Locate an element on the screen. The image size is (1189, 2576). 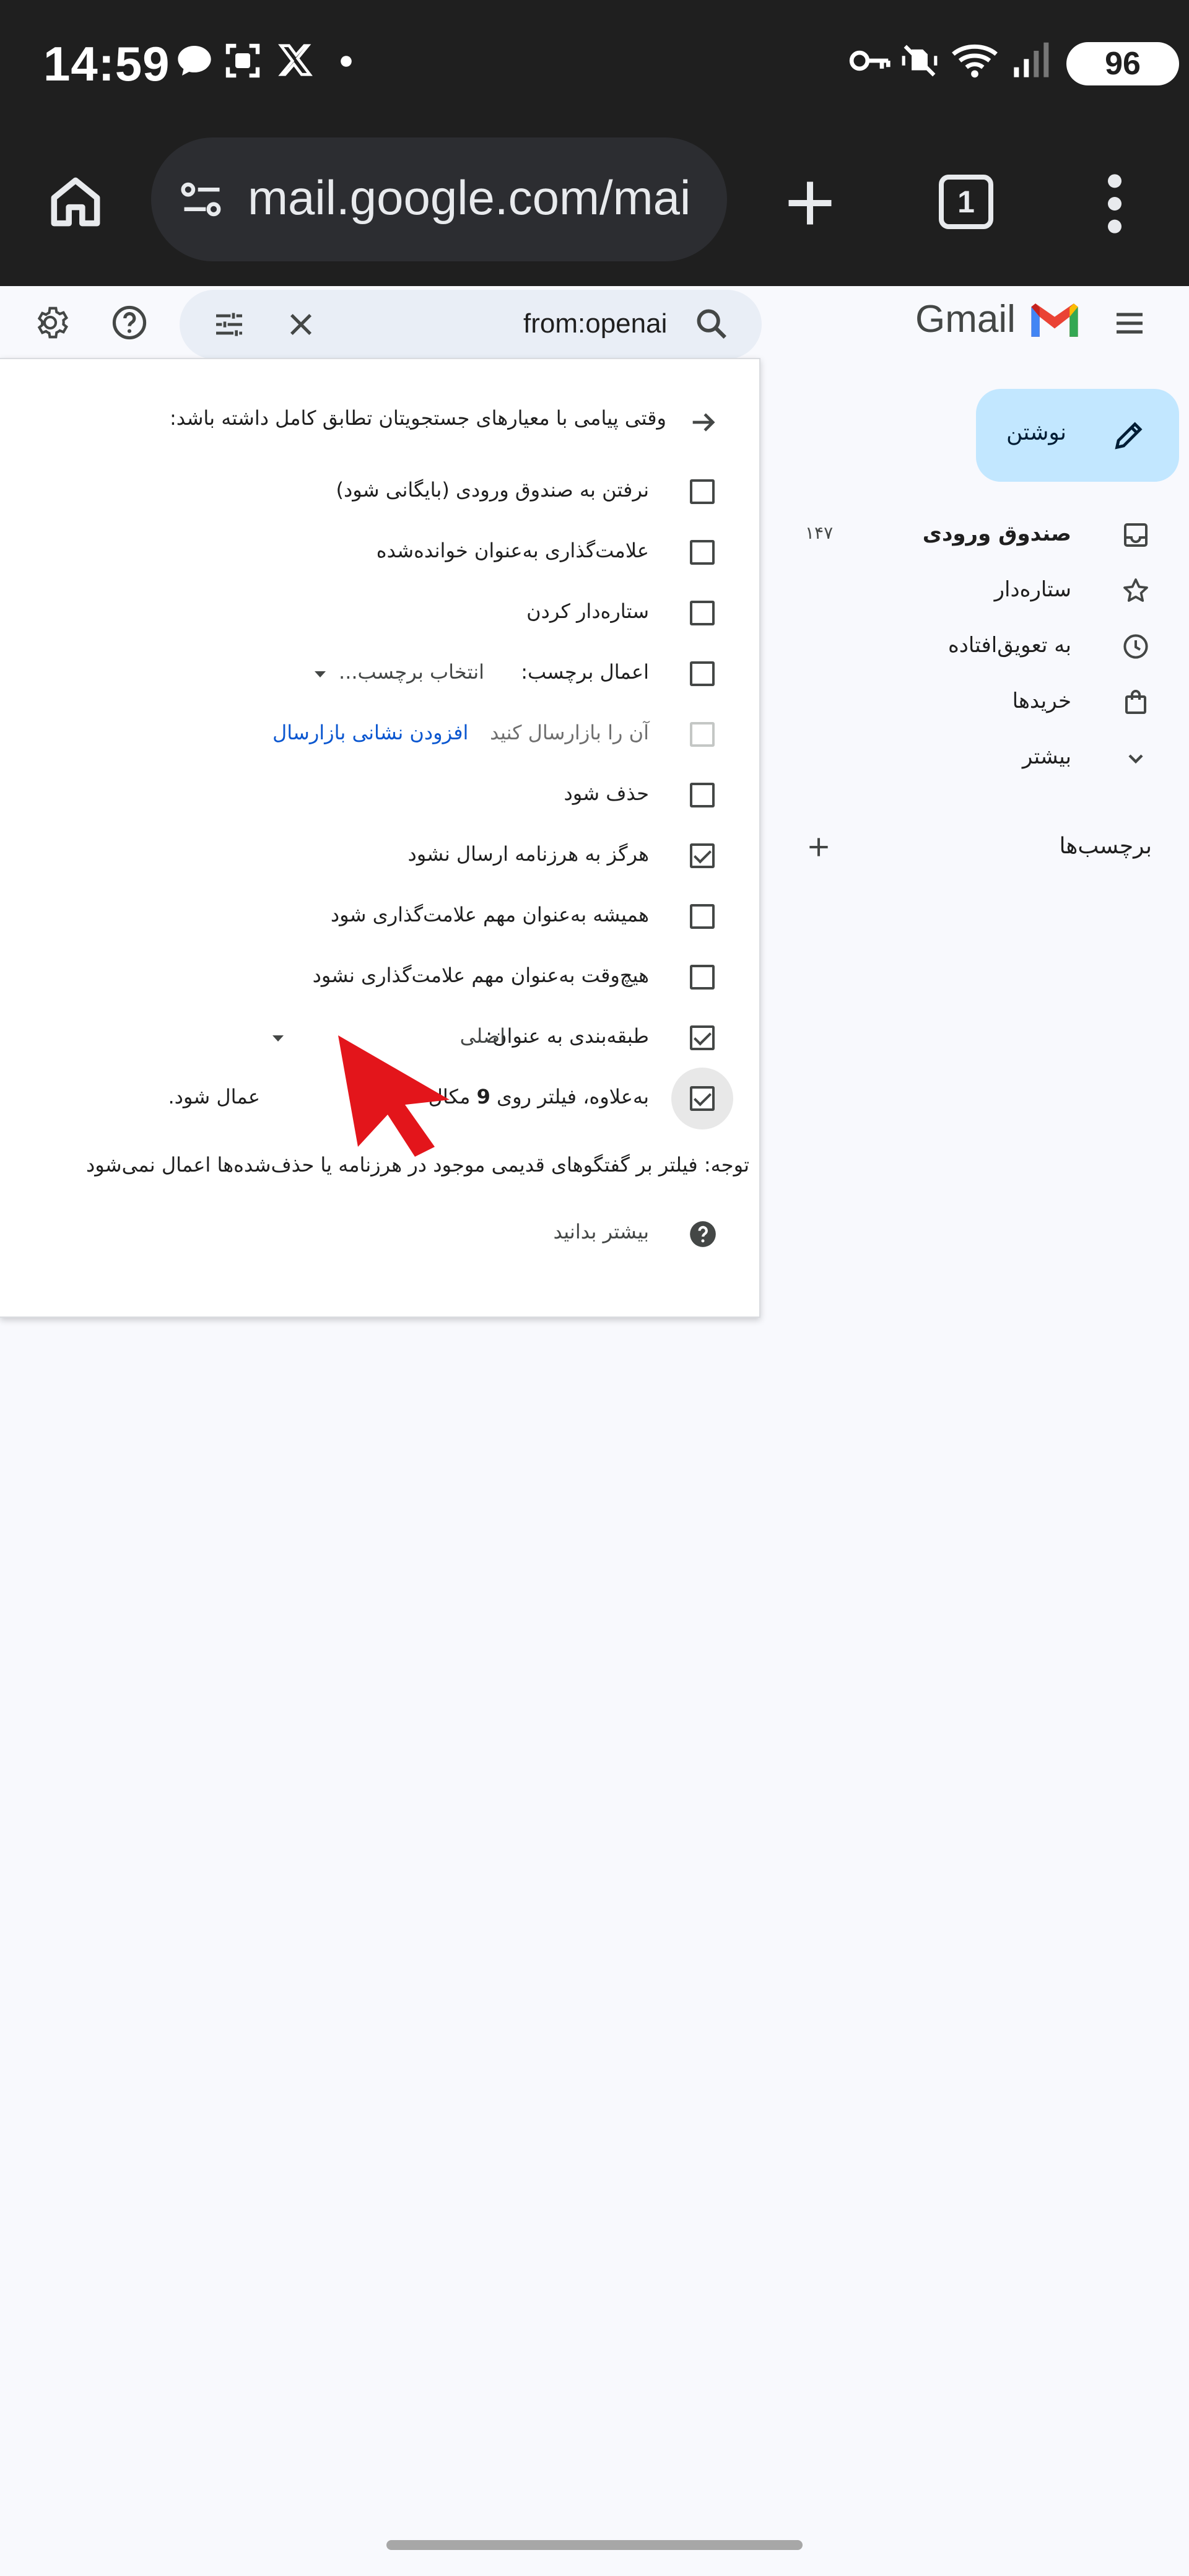
nav-item-label: ستاره‌دار is located at coordinates (1032, 589).